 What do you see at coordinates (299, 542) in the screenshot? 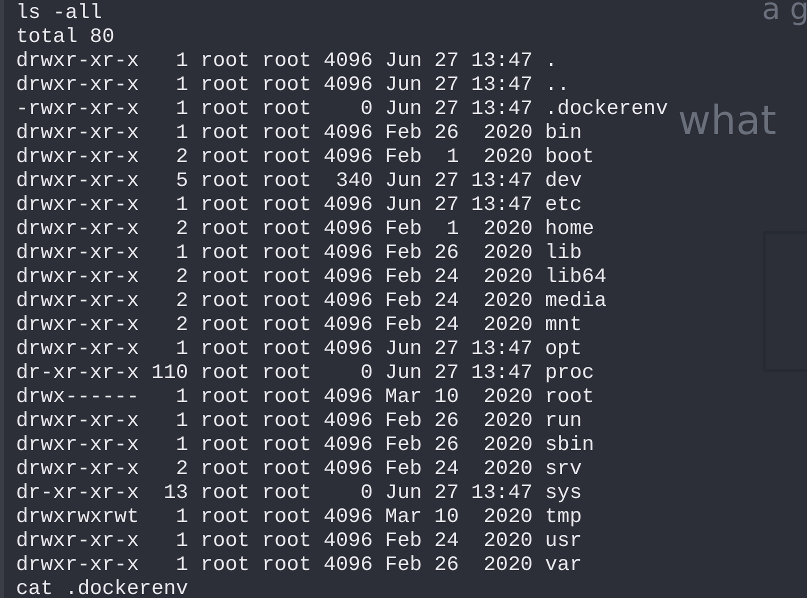
I see `terminal-line: drwxr-xr-x 1 root root 4096 Feb 24 2020 usr` at bounding box center [299, 542].